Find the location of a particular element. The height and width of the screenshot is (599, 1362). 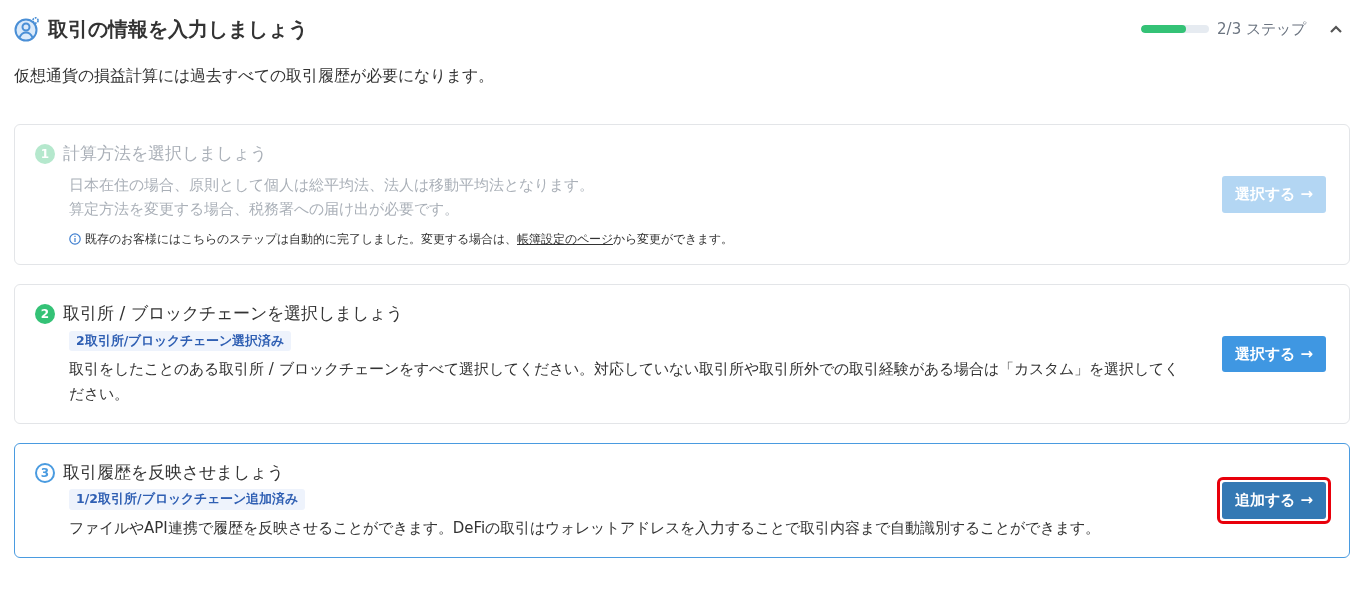

info-note: 既存のお客様にはこちらのステップは自動的に完了しました。変更する場合は、帳簿設定のページから変更ができます。 is located at coordinates (409, 239).